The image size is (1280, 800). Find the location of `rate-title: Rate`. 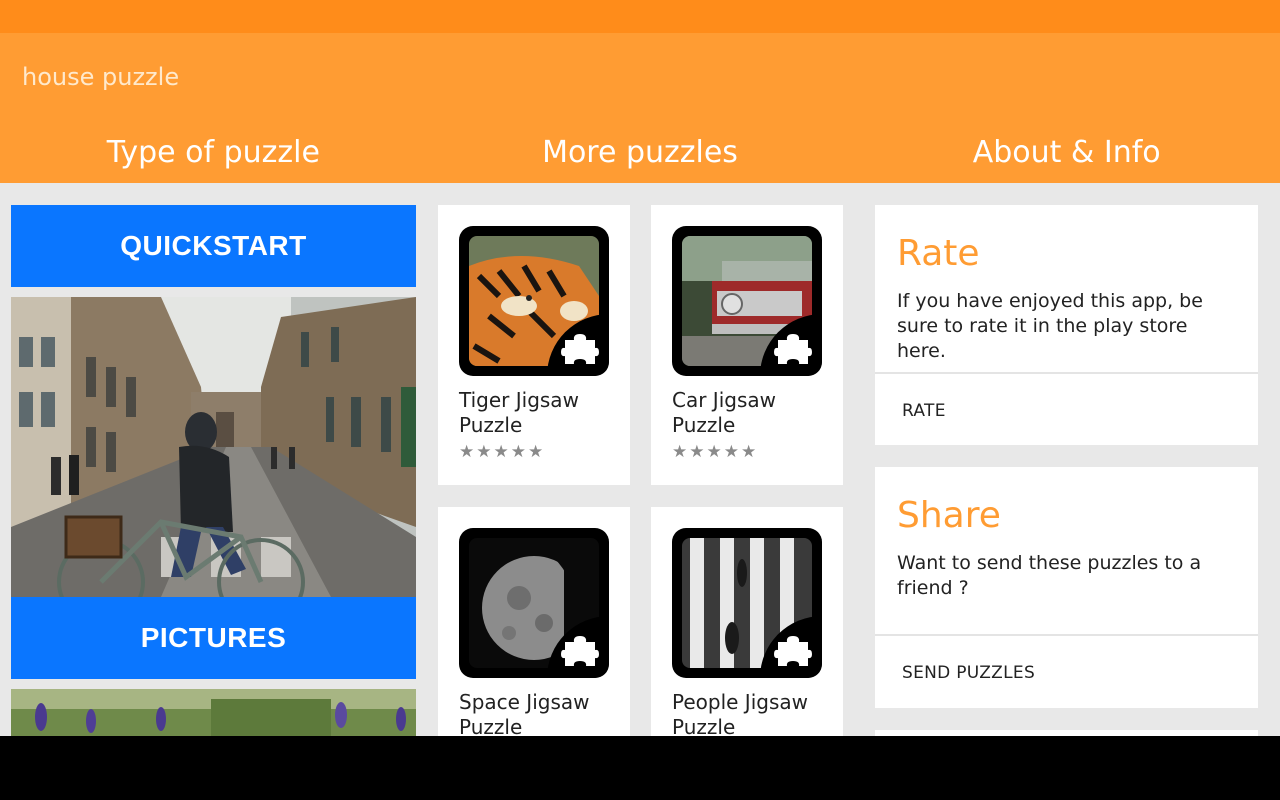

rate-title: Rate is located at coordinates (938, 253).